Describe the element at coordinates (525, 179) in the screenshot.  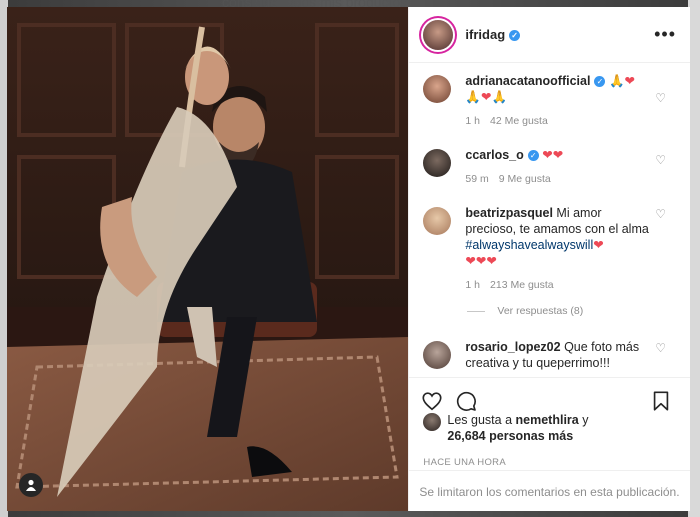
I see `comment-likes: 9 Me gusta` at that location.